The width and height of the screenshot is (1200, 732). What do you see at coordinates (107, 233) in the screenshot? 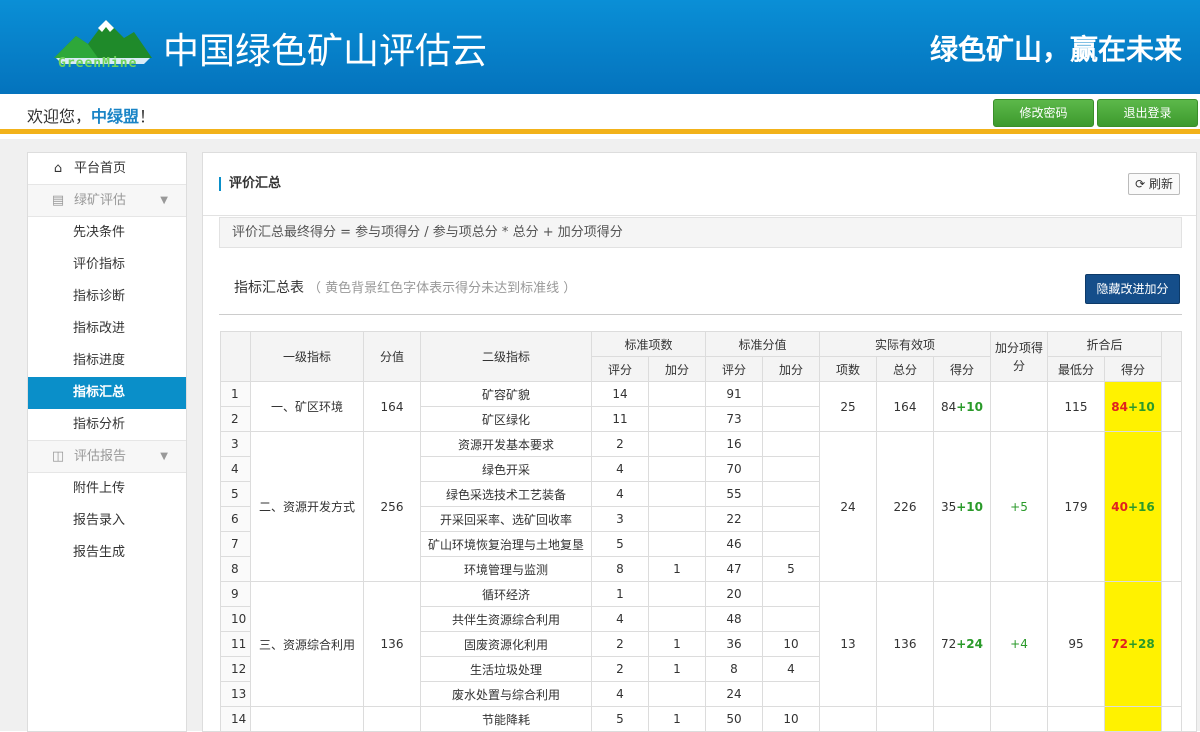
I see `sidebar-item-prerequisite: 先决条件` at bounding box center [107, 233].